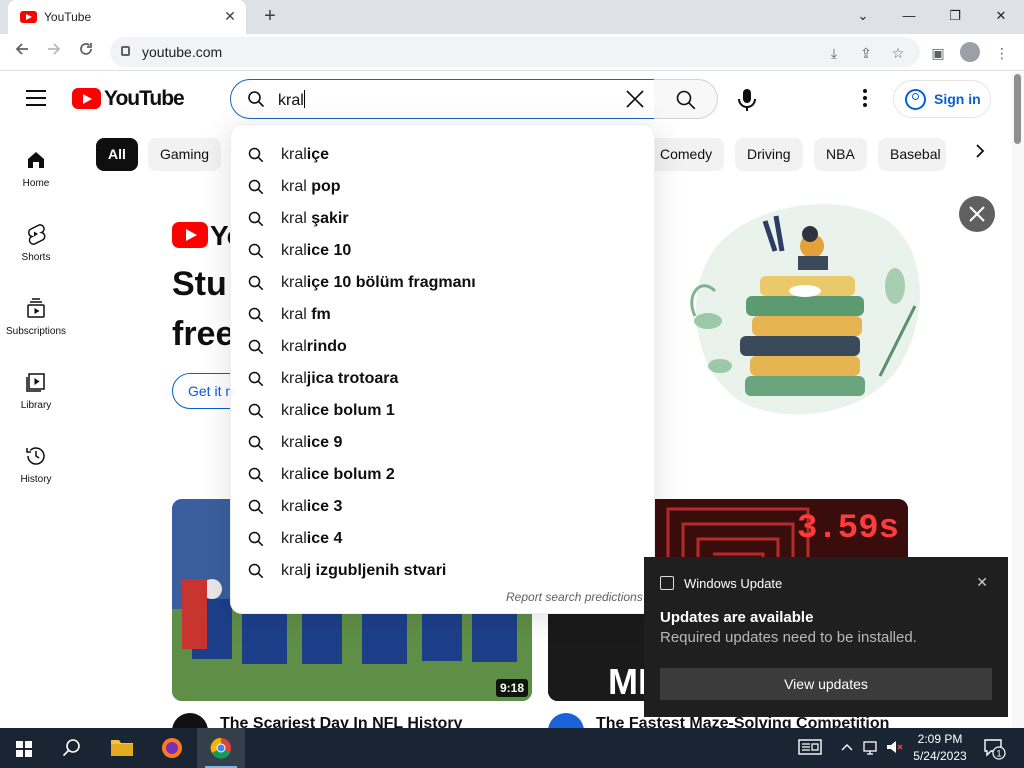  What do you see at coordinates (443, 219) in the screenshot?
I see `search-suggestion: kral şakir` at bounding box center [443, 219].